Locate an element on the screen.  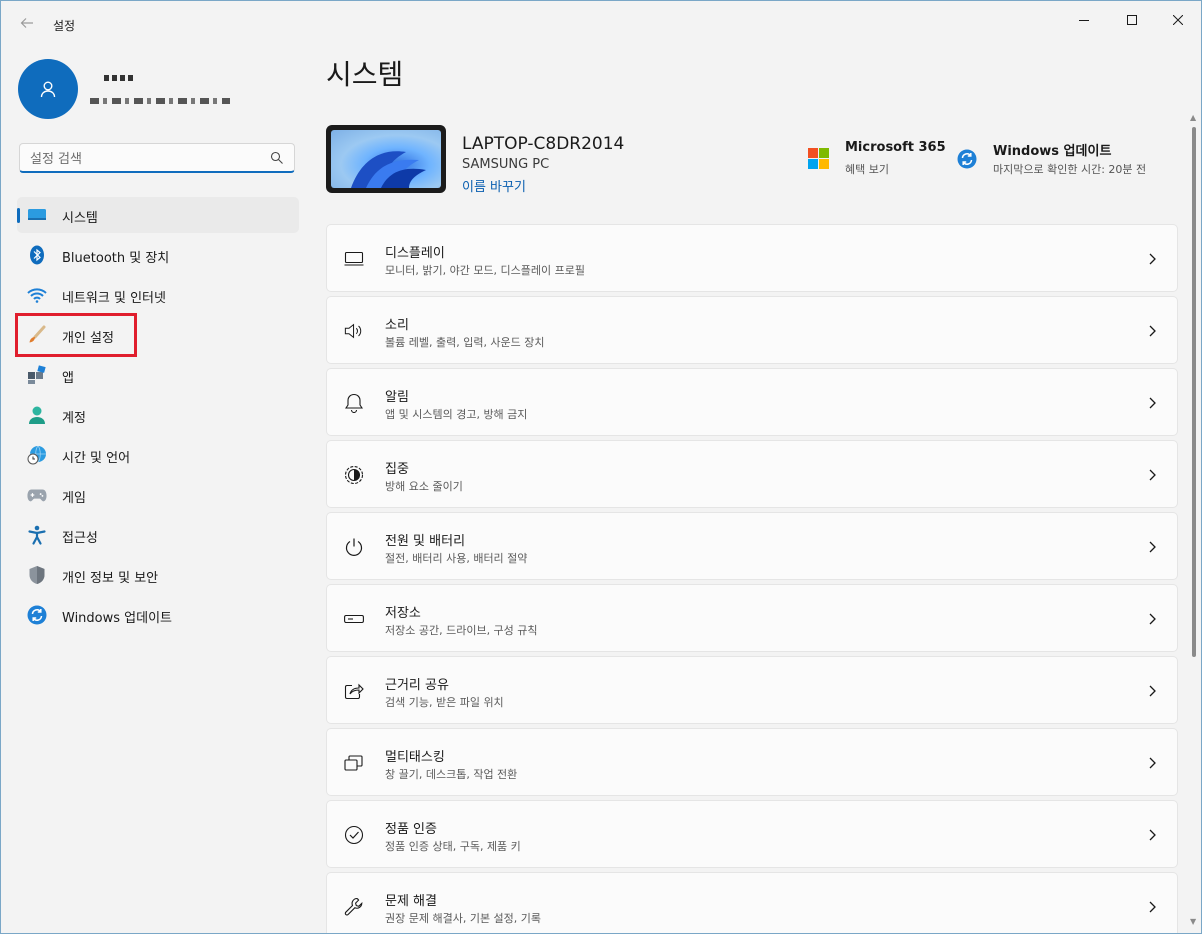
card-storage: 저장소 저장소 공간, 드라이브, 구성 규칙 is located at coordinates (752, 618).